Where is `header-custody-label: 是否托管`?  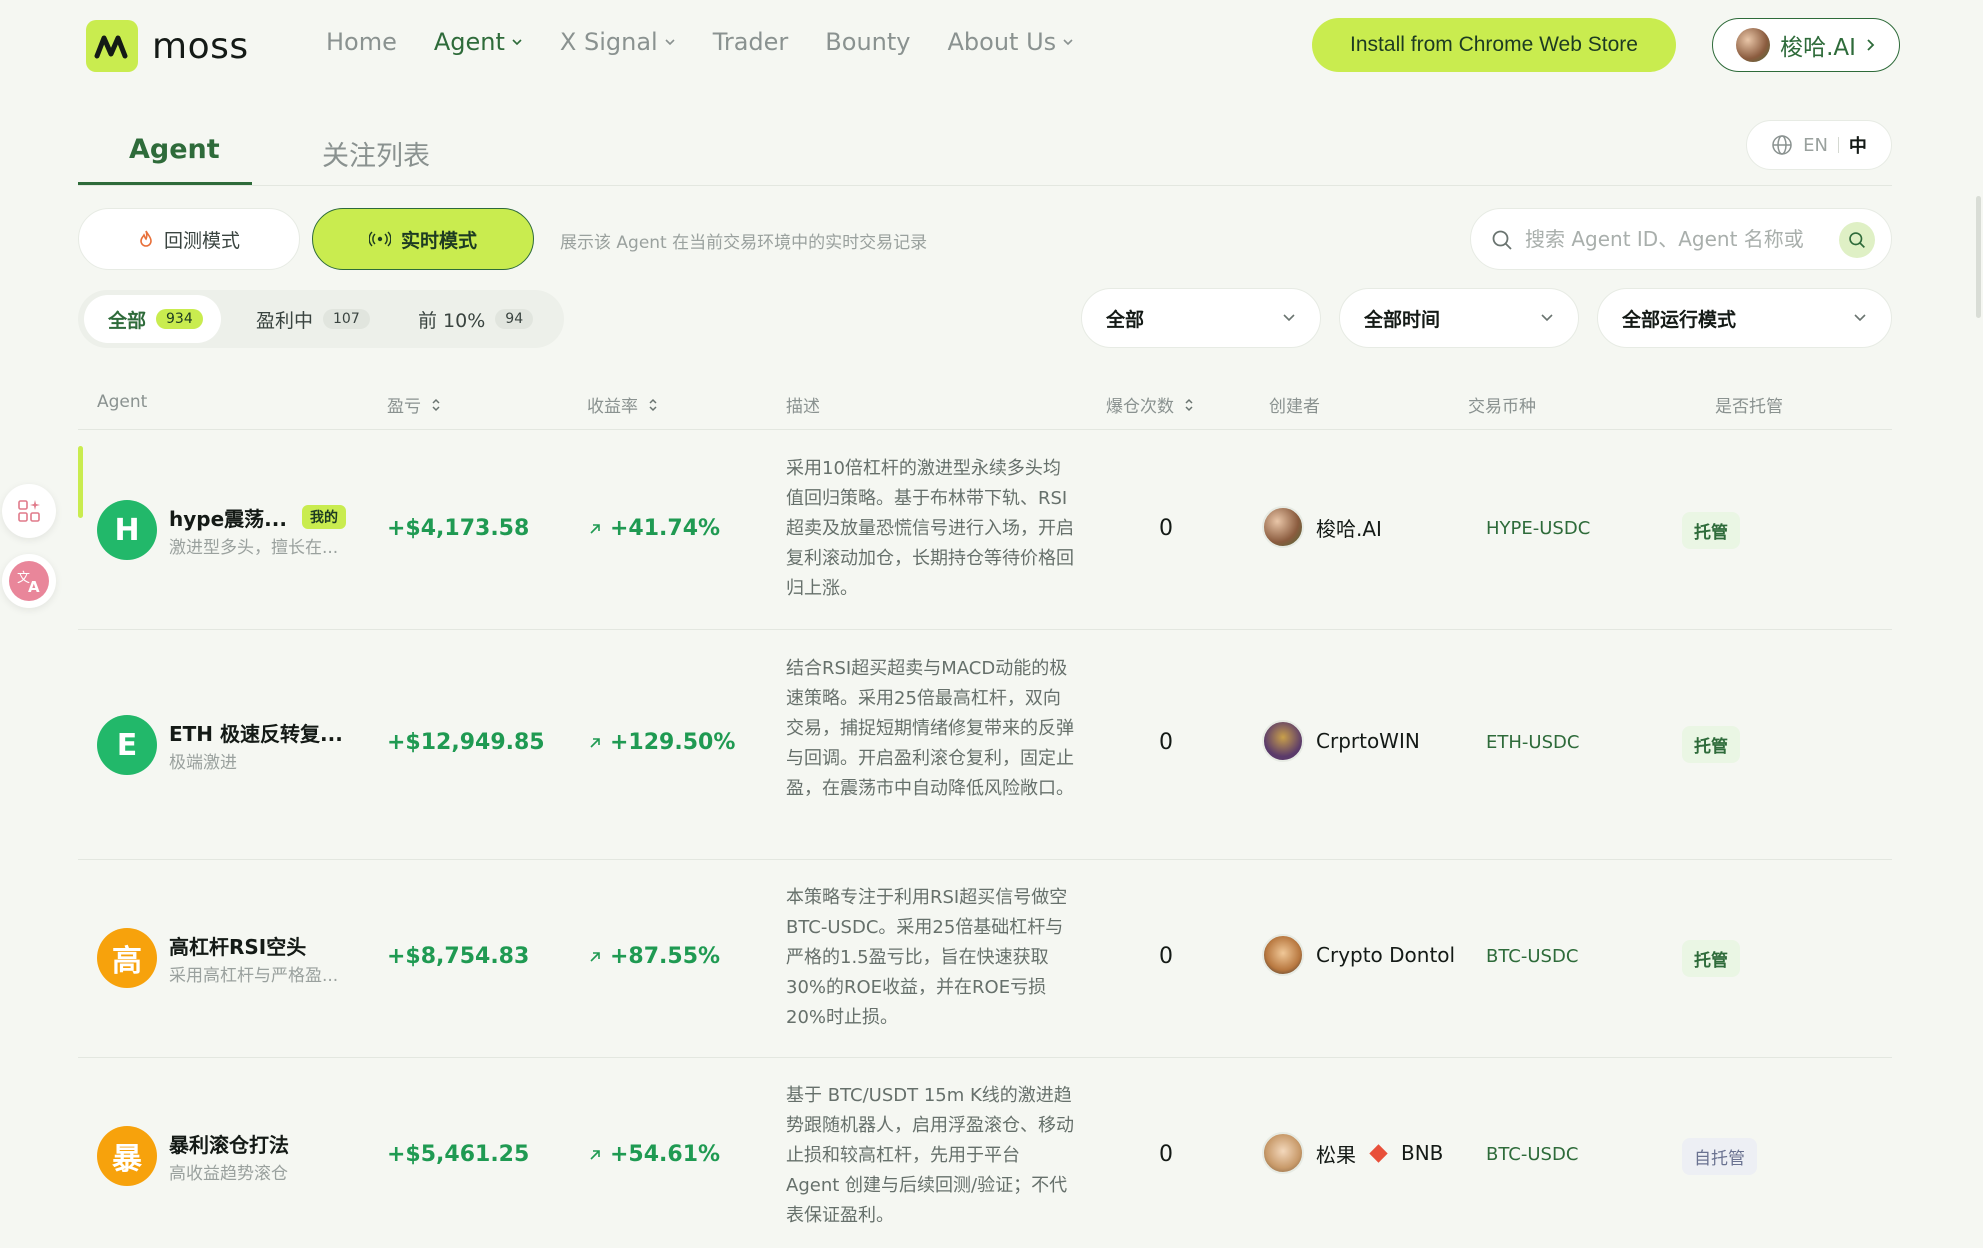
header-custody-label: 是否托管 is located at coordinates (1749, 407).